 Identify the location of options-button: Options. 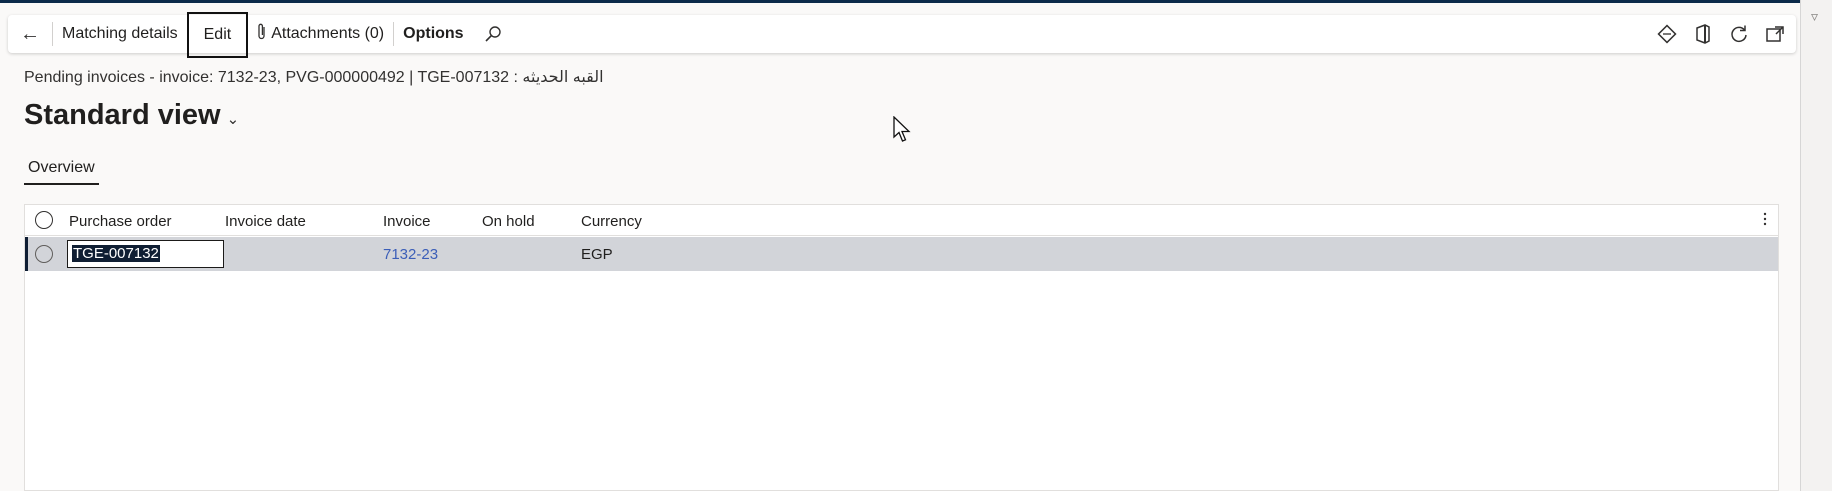
(433, 34).